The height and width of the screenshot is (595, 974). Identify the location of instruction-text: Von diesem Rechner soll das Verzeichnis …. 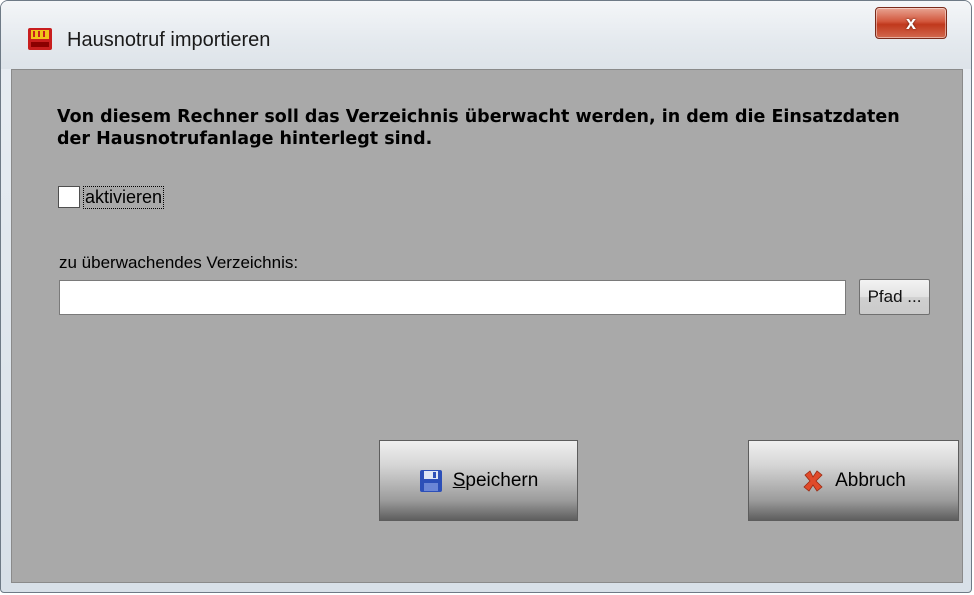
(478, 128).